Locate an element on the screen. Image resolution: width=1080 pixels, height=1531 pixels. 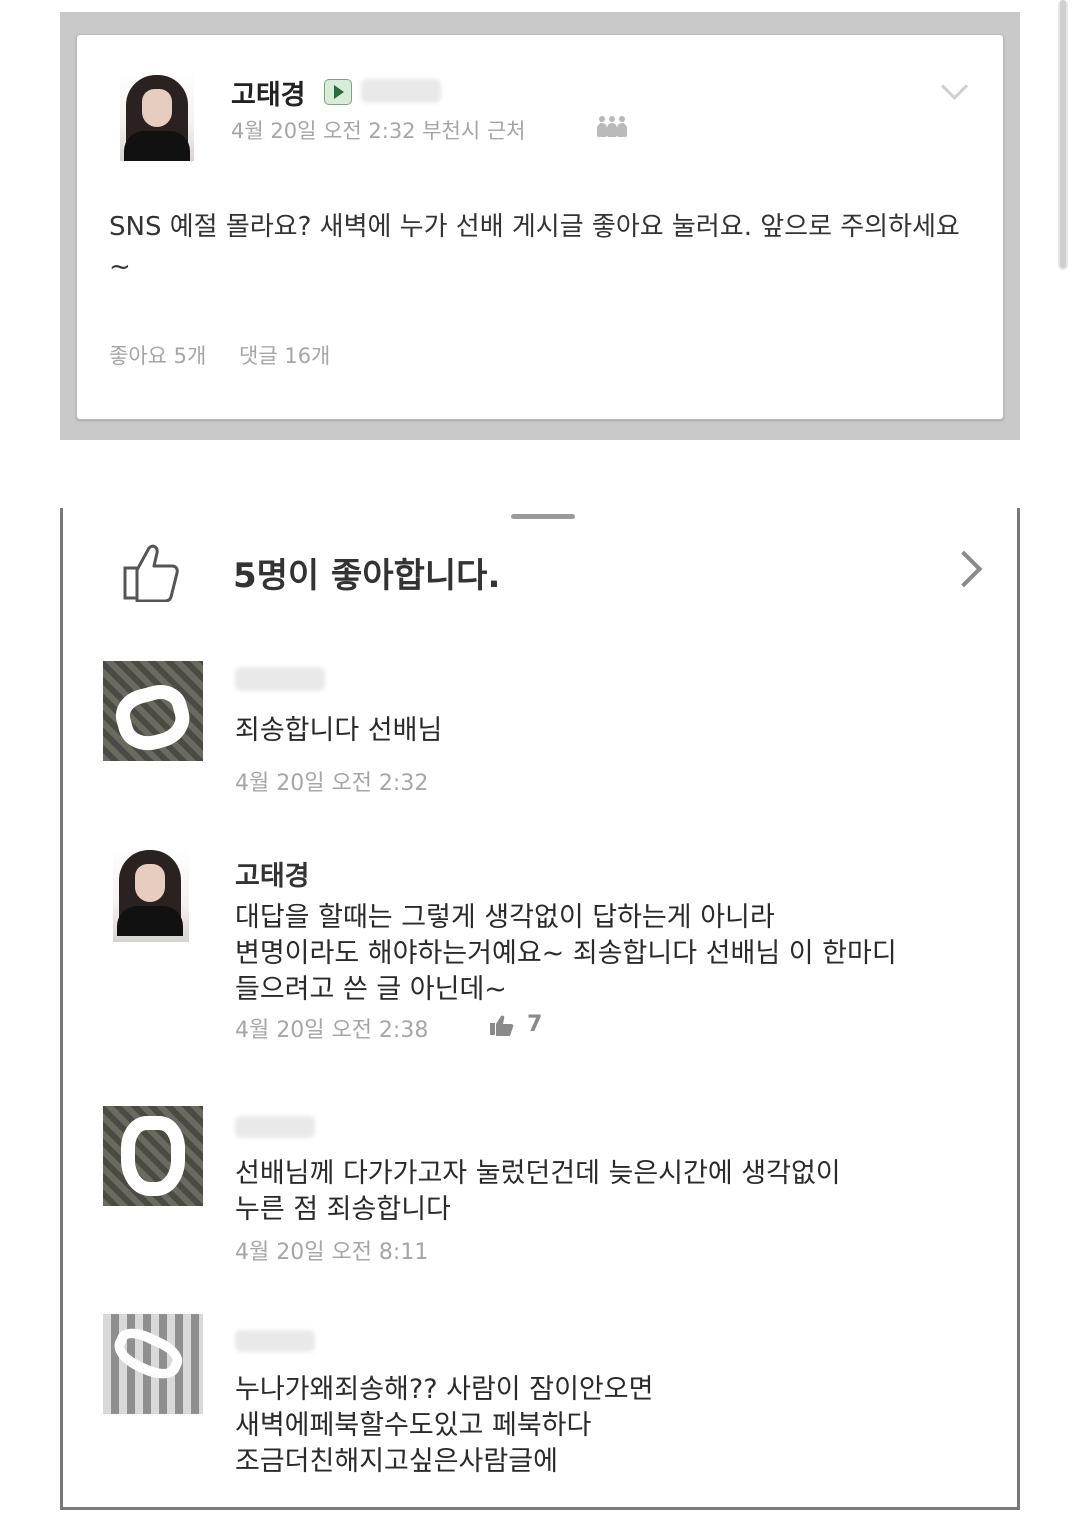
like-count-link: 좋아요 5개 is located at coordinates (157, 356).